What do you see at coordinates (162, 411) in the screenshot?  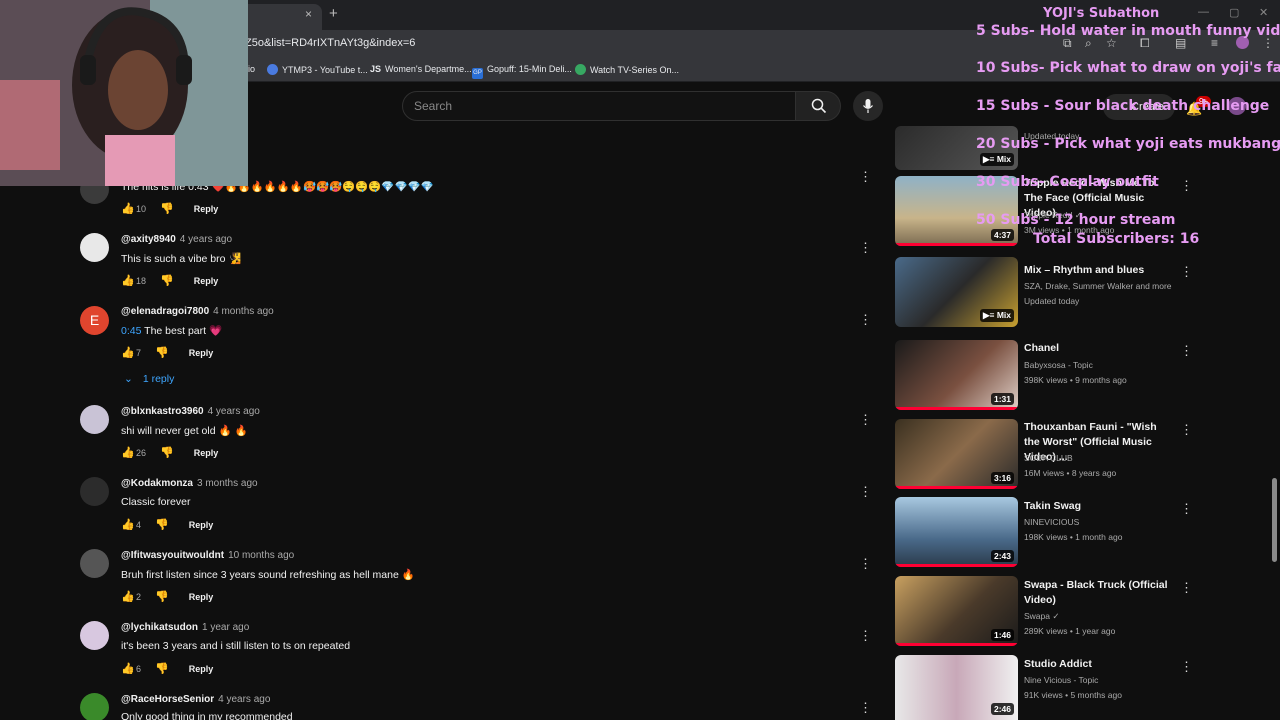 I see `comment-handle: @blxnkastro3960` at bounding box center [162, 411].